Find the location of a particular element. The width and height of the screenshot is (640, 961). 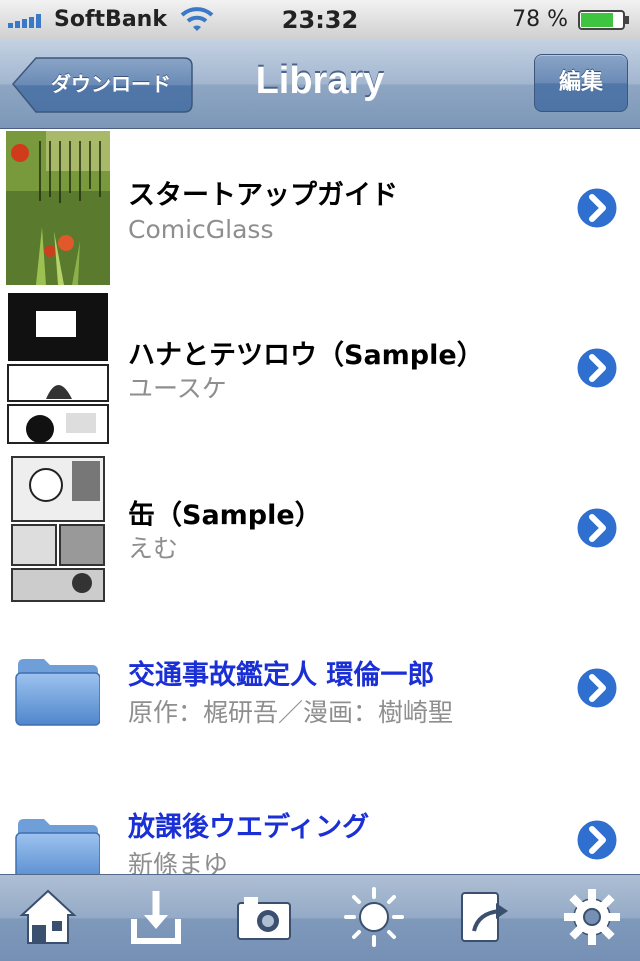

folder-author: 新條まゆ is located at coordinates (178, 862).